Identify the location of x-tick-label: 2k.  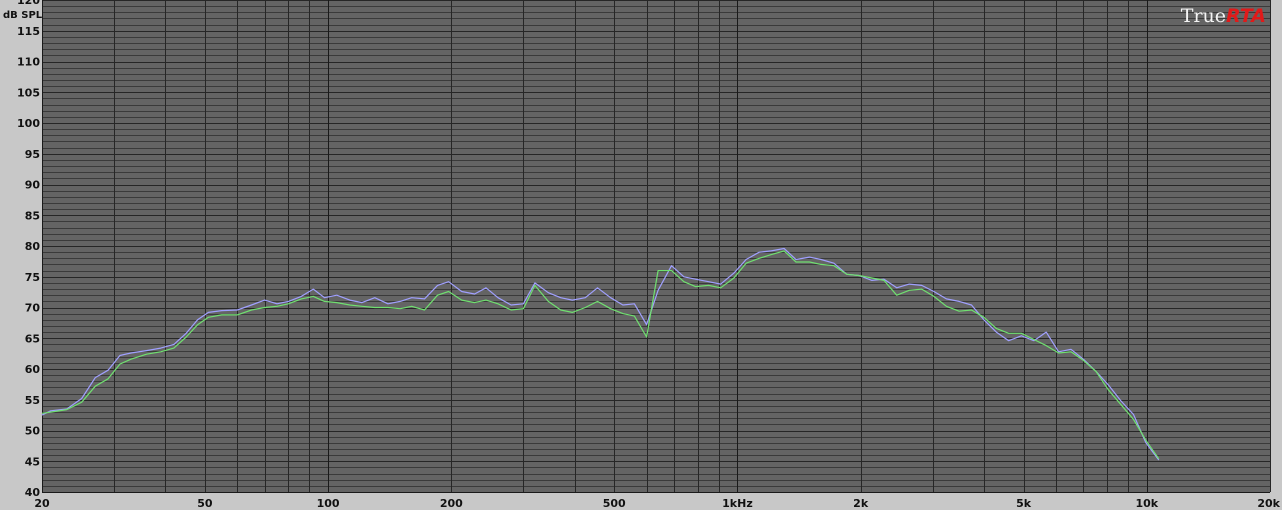
(861, 503).